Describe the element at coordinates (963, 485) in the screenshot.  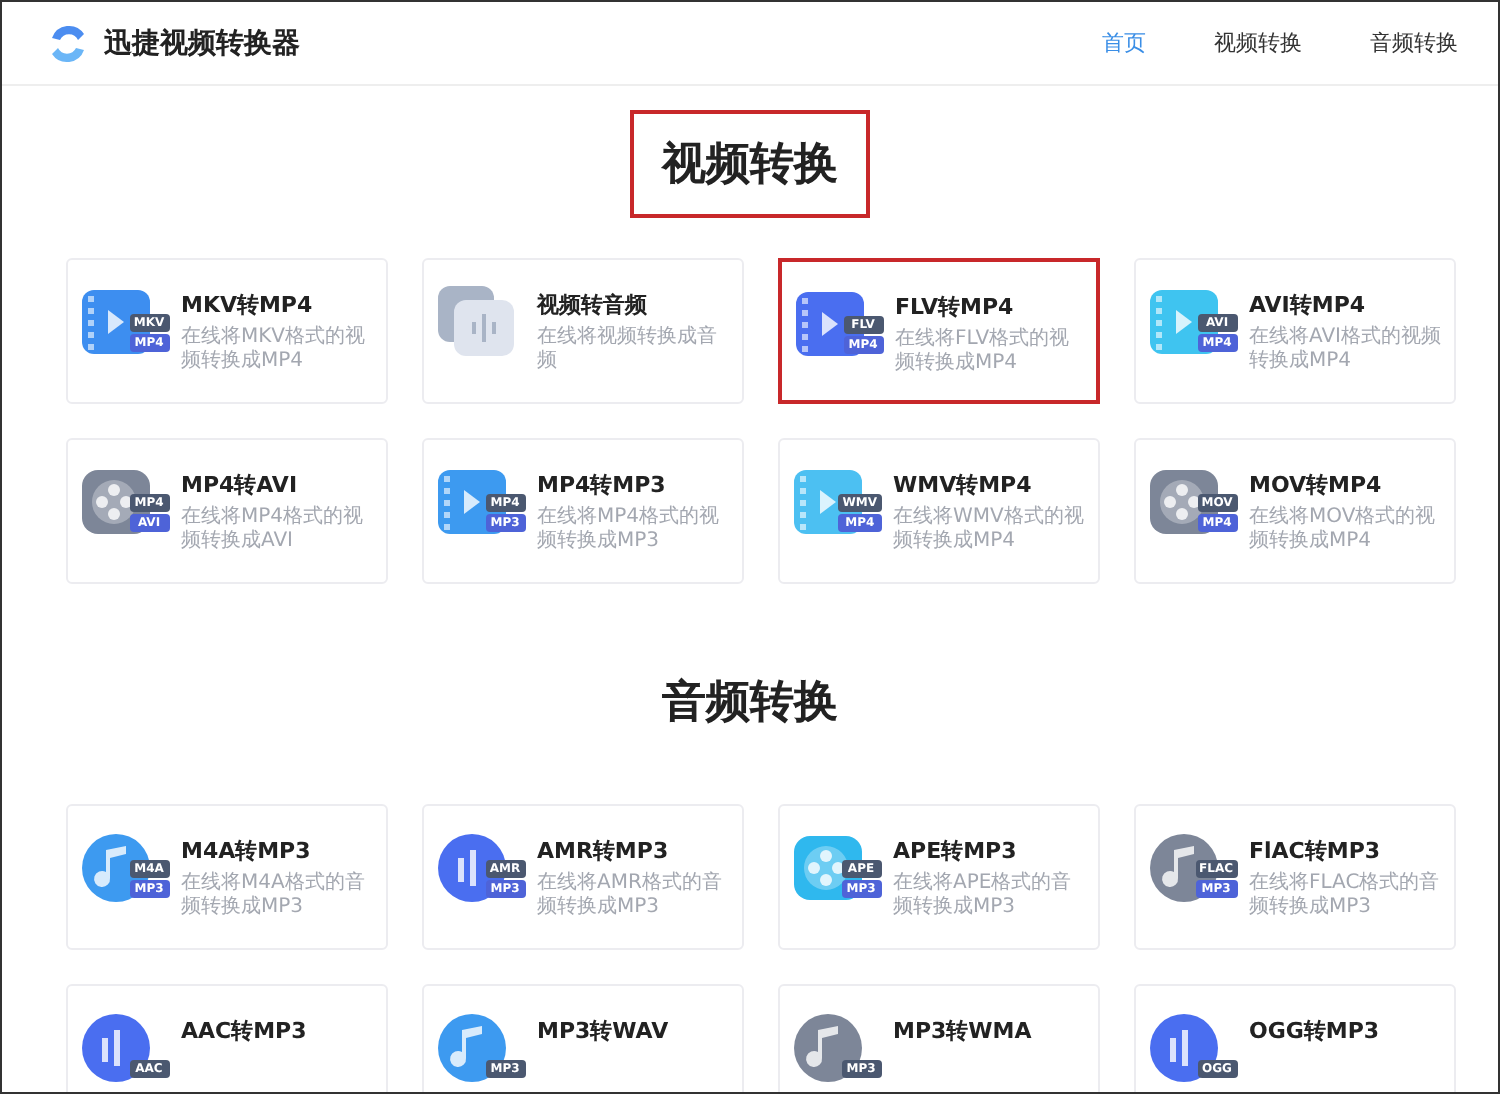
I see `card-title: WMV转MP4` at that location.